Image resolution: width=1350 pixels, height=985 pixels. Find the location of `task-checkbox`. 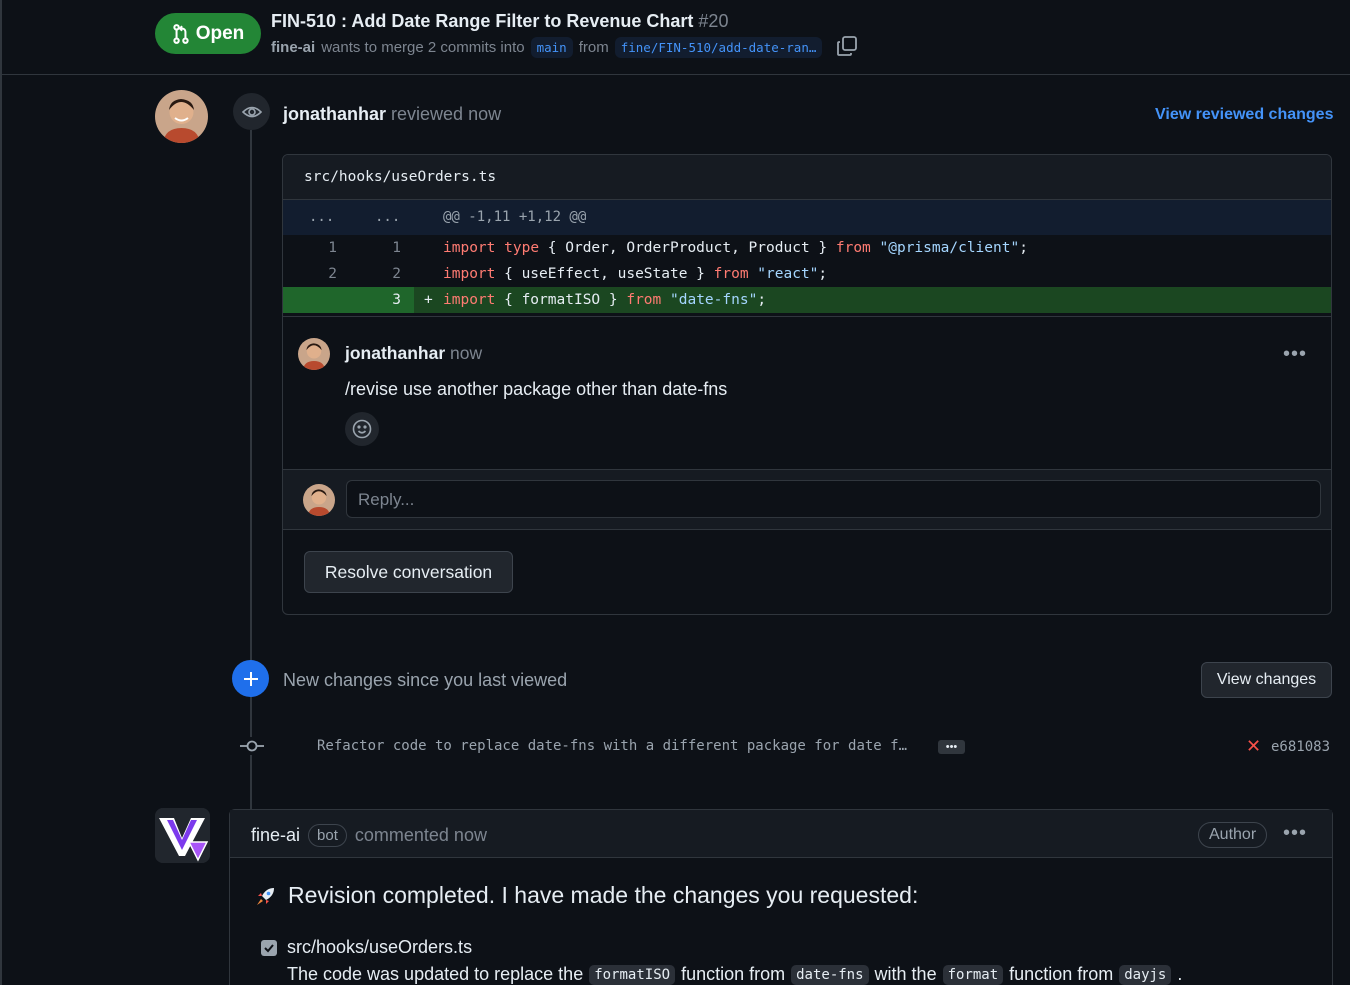

task-checkbox is located at coordinates (269, 948).